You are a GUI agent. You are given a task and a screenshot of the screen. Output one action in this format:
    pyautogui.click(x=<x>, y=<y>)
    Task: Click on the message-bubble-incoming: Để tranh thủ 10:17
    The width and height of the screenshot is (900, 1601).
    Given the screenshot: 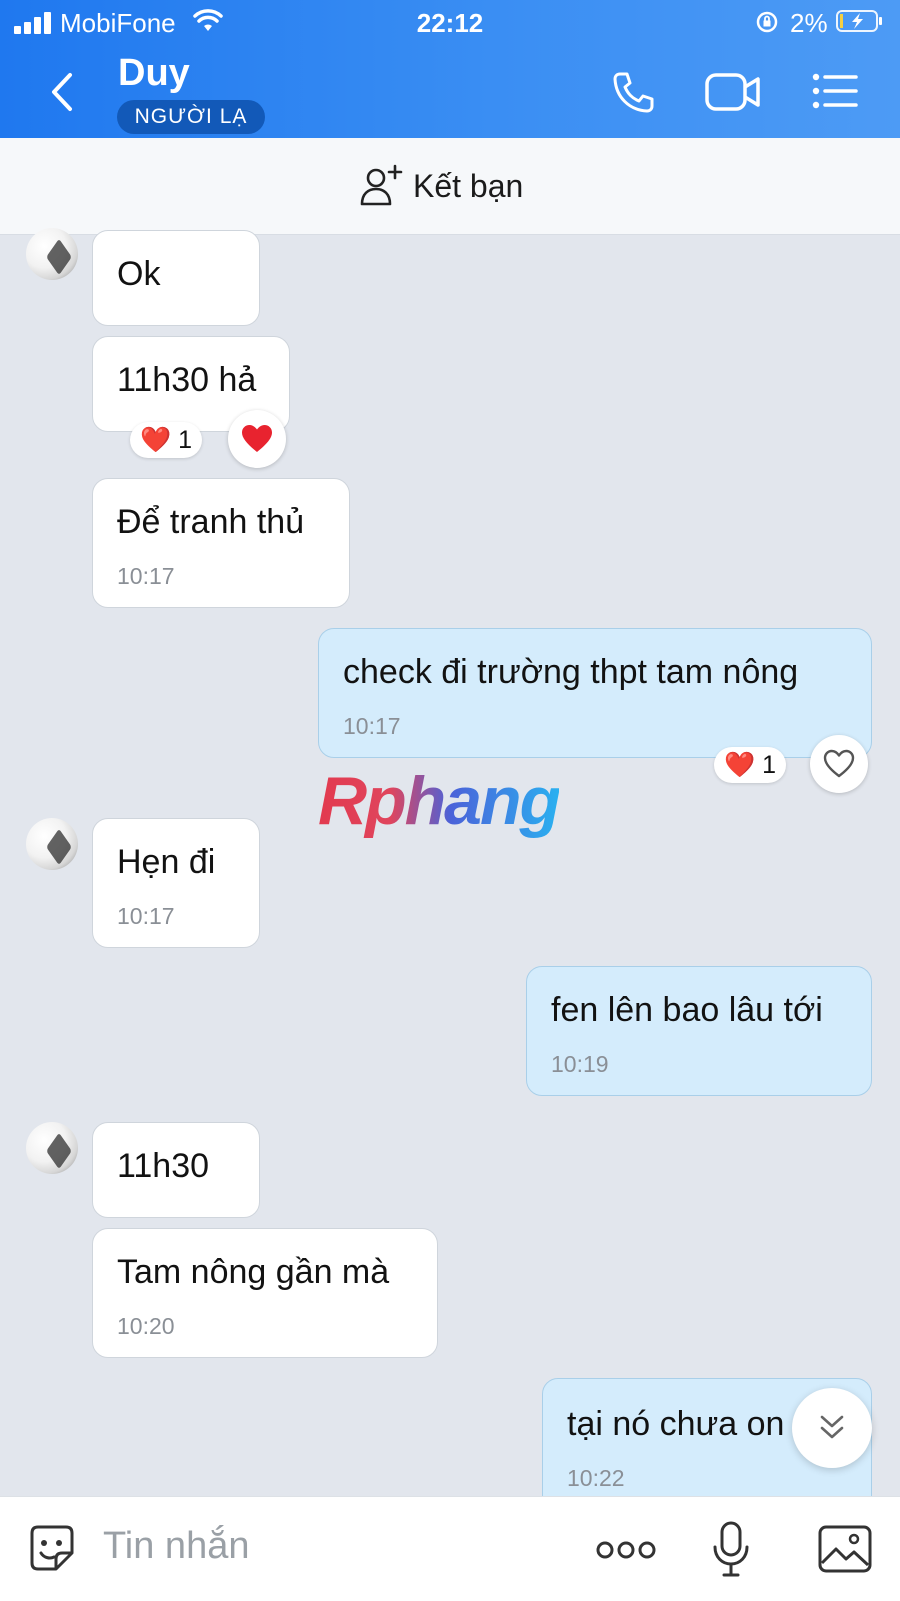 What is the action you would take?
    pyautogui.click(x=221, y=543)
    